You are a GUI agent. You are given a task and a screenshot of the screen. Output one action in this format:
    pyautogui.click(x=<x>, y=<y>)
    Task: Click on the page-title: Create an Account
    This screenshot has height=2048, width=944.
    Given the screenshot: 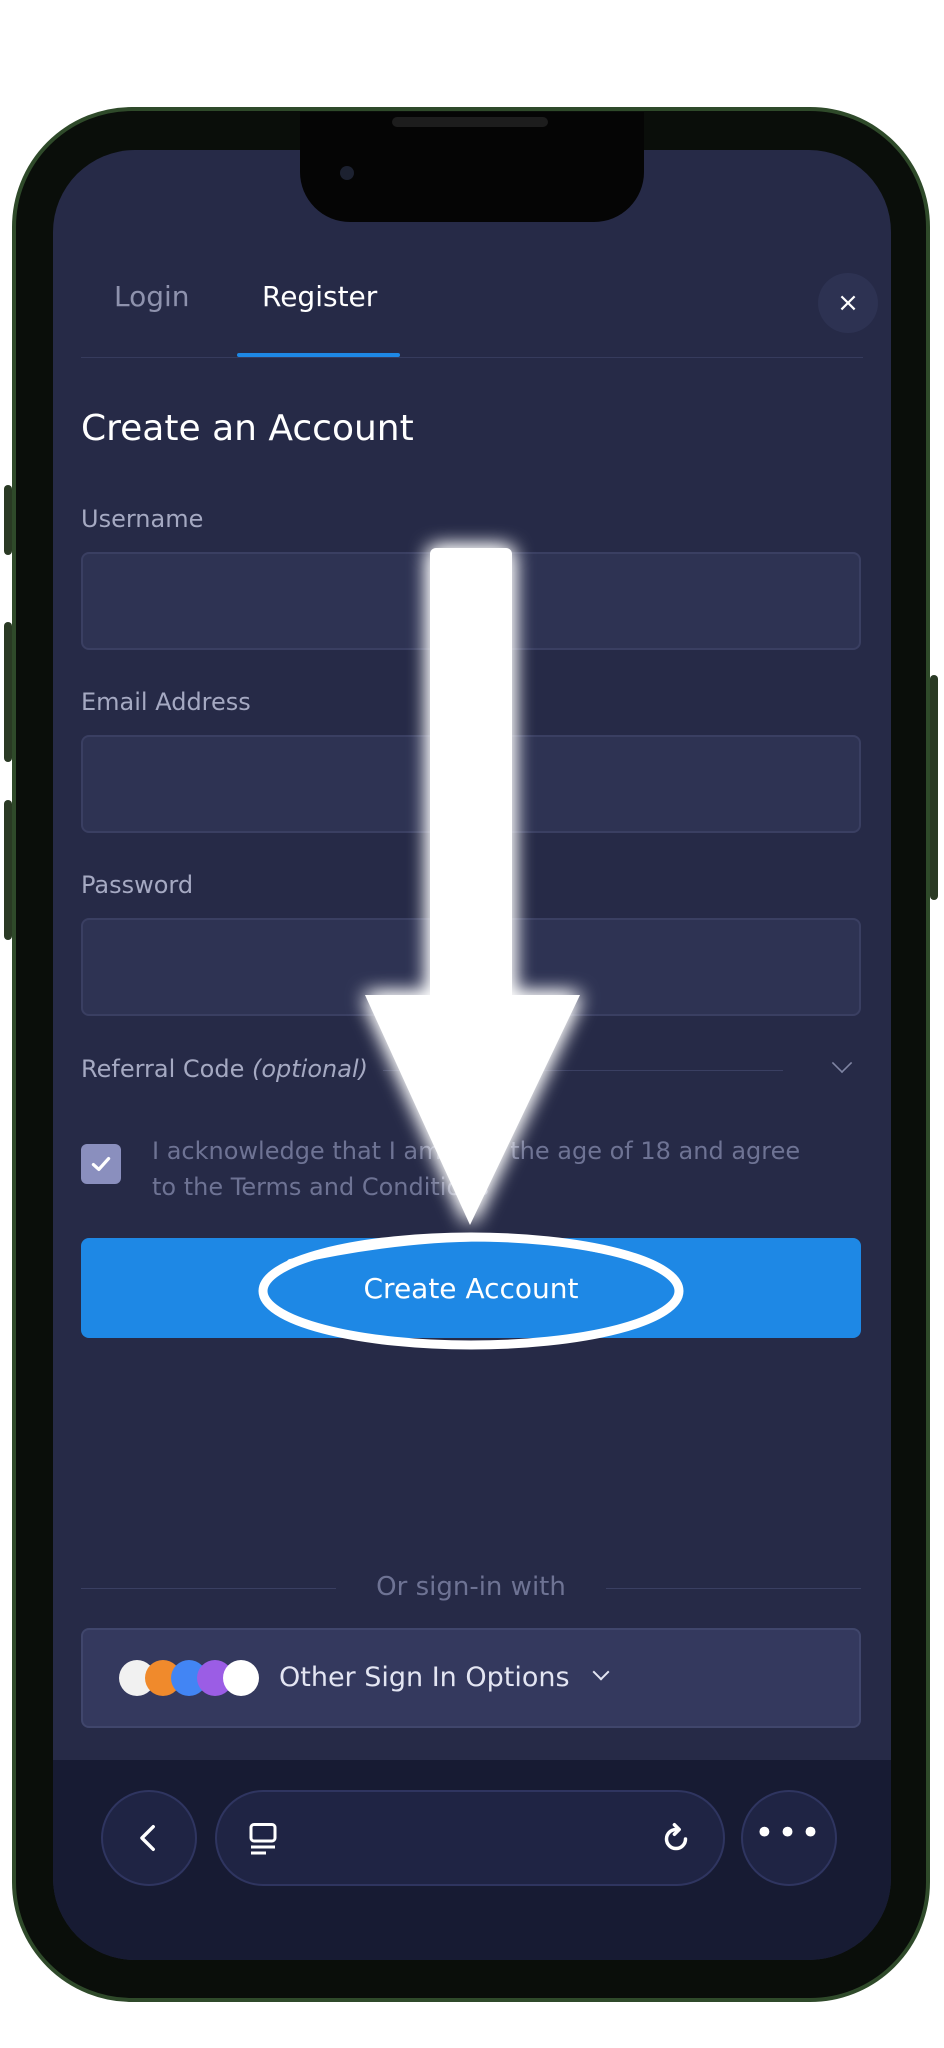 What is the action you would take?
    pyautogui.click(x=247, y=428)
    